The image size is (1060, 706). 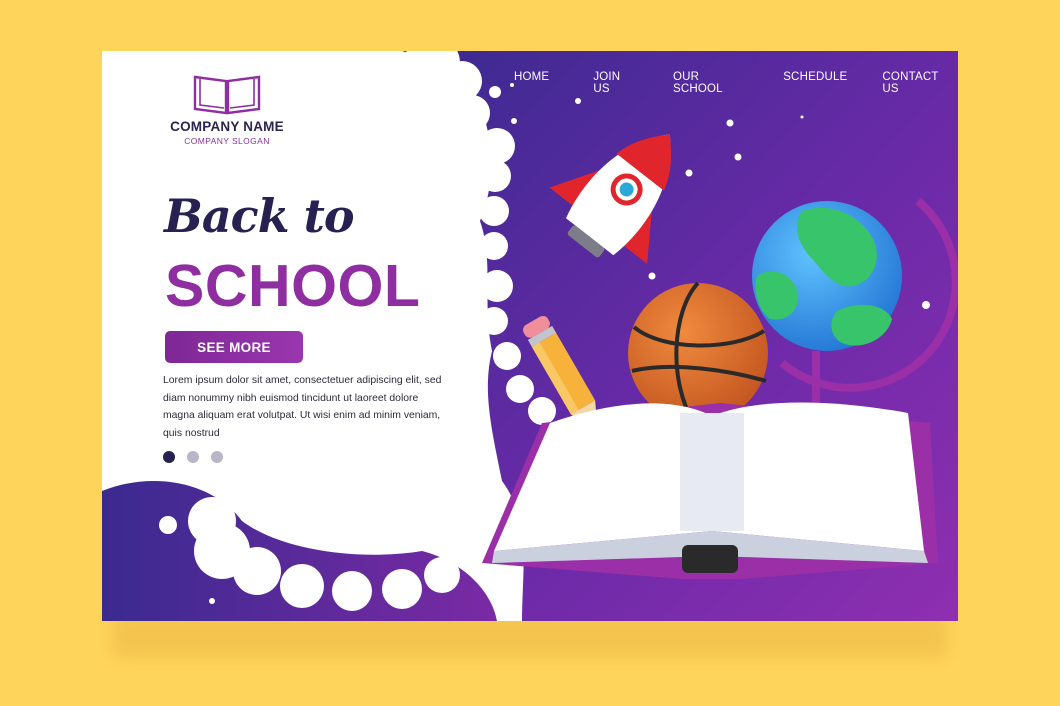 What do you see at coordinates (227, 95) in the screenshot?
I see `open-book-icon` at bounding box center [227, 95].